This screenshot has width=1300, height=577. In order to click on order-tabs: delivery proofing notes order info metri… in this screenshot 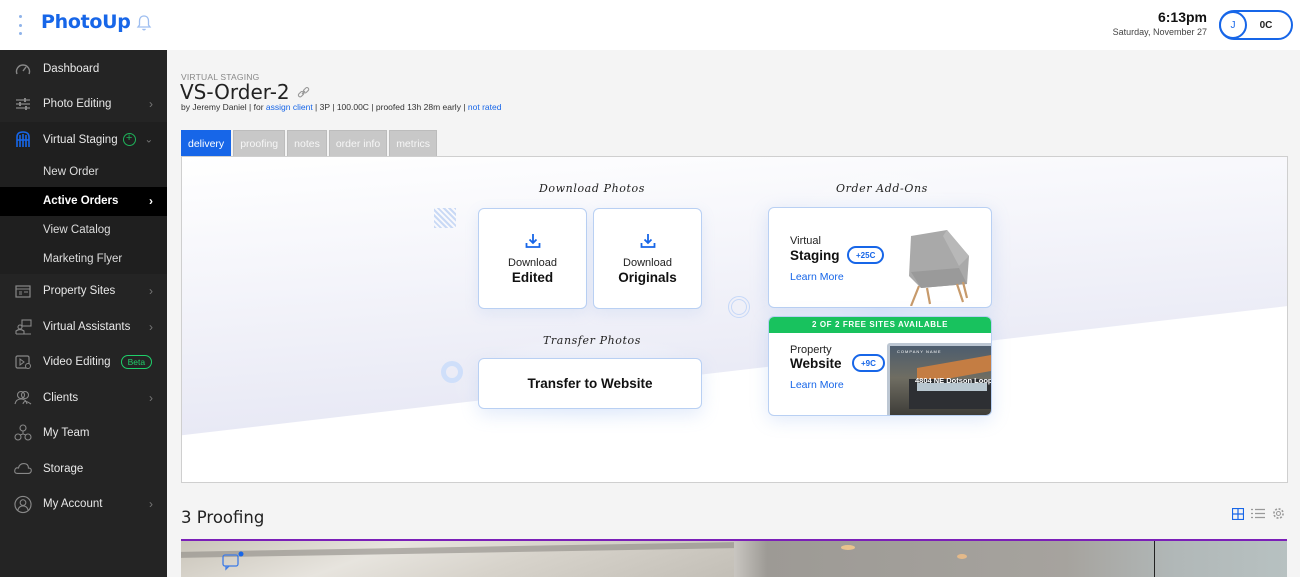, I will do `click(309, 143)`.